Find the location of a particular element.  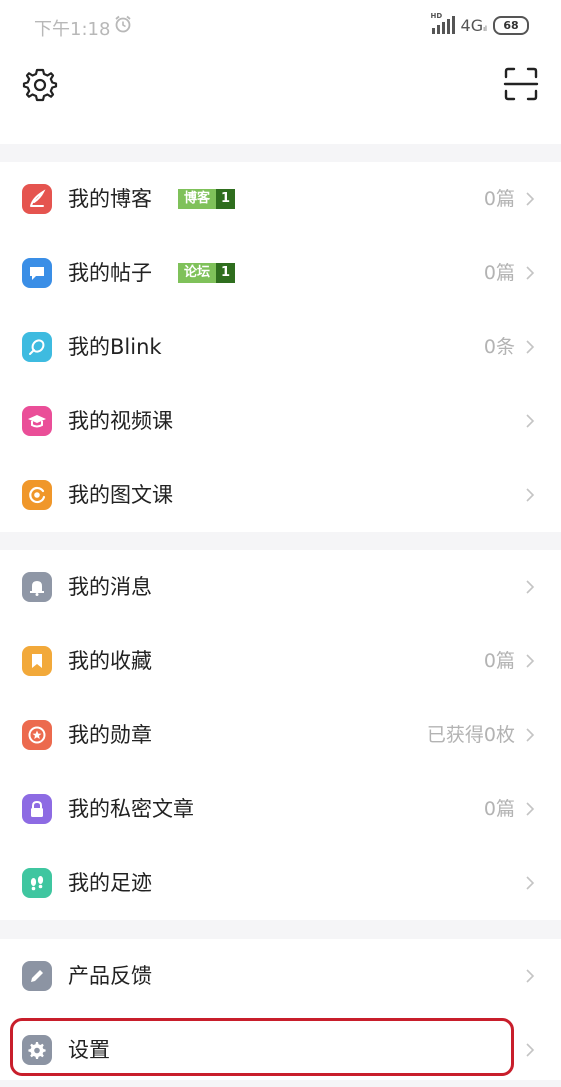

menu-item-blog: 我的博客 博客 1 0篇 is located at coordinates (280, 199).